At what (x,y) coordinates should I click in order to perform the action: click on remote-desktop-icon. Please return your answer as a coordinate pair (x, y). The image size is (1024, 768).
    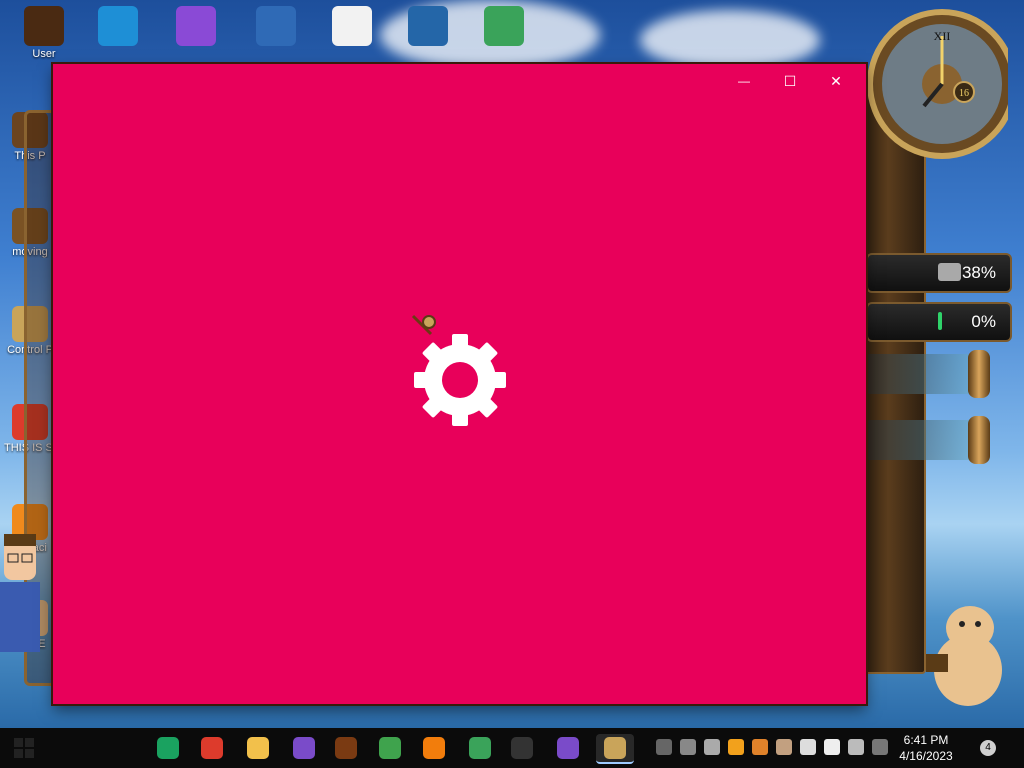
    Looking at the image, I should click on (480, 748).